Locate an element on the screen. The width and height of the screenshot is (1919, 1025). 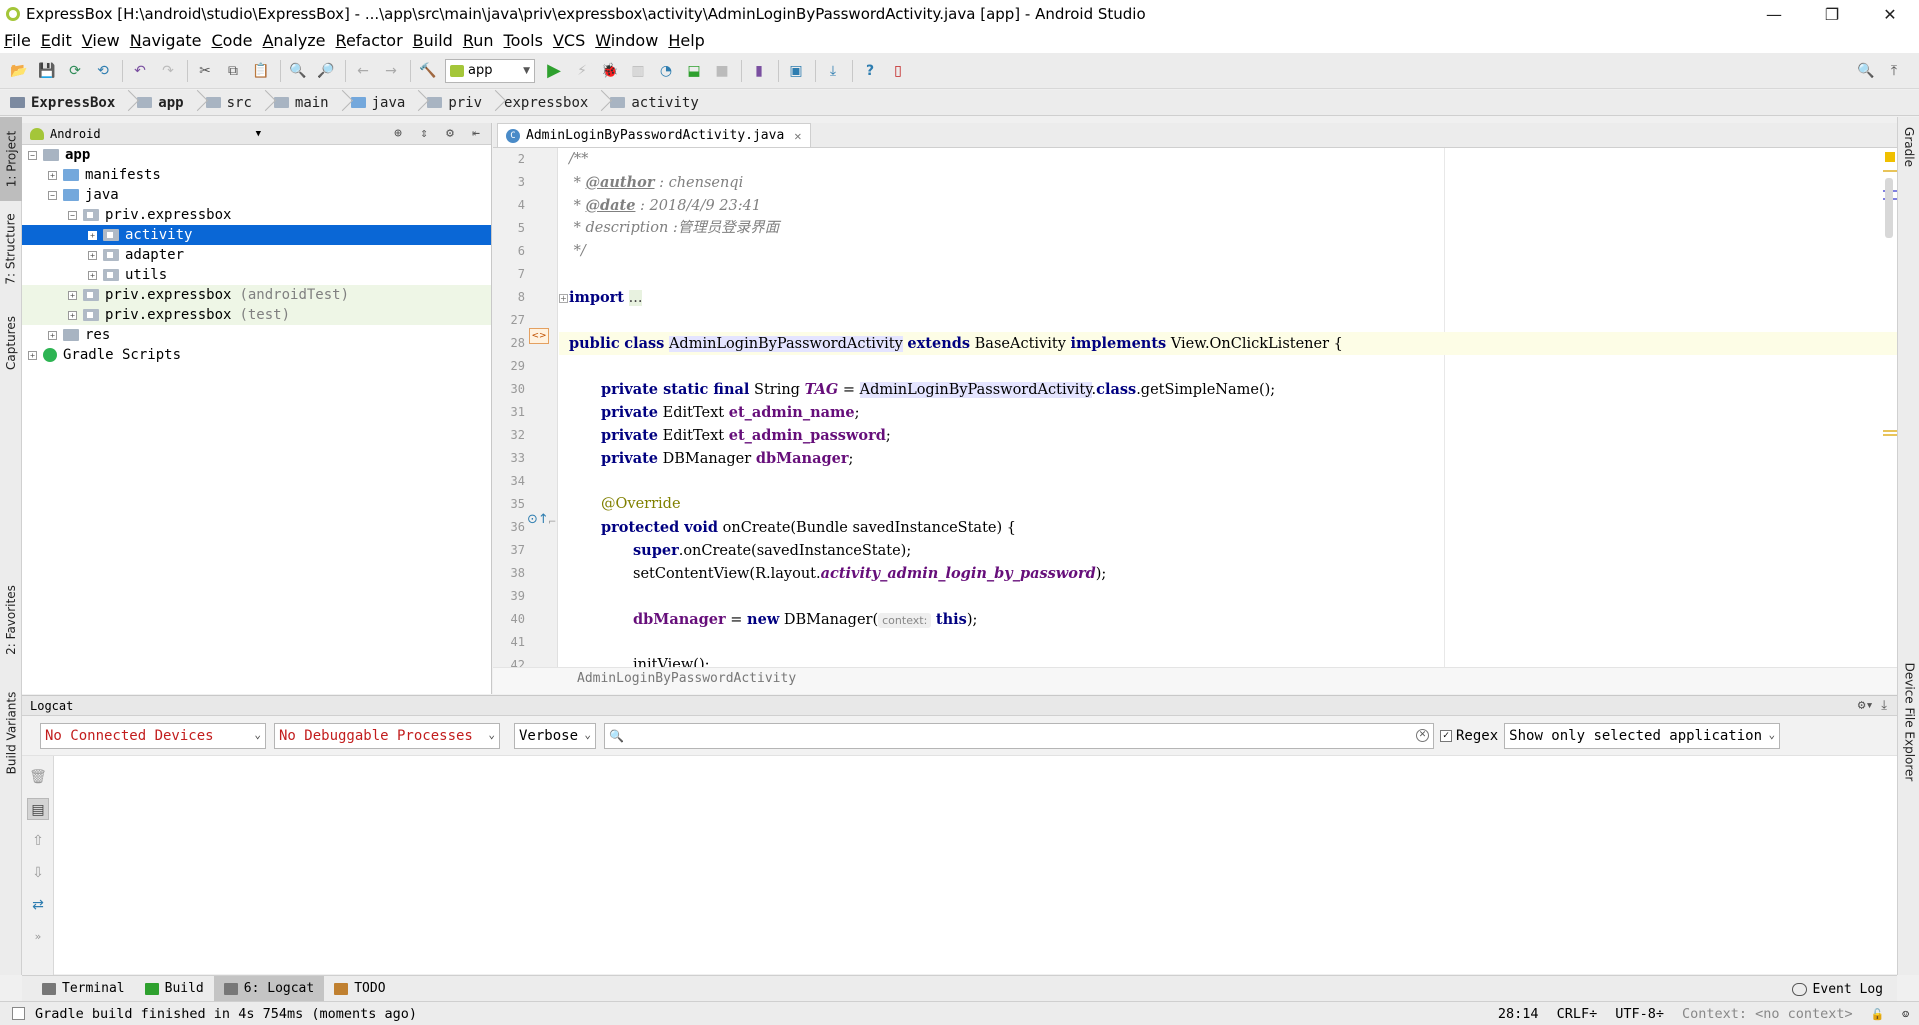
tree-item-package: − priv.expressbox is located at coordinates (256, 215).